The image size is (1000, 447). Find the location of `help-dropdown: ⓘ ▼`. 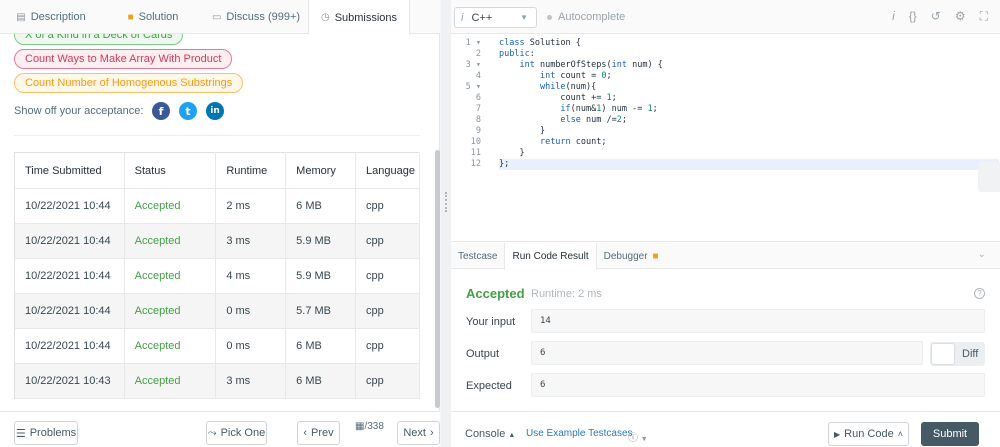

help-dropdown: ⓘ ▼ is located at coordinates (638, 436).